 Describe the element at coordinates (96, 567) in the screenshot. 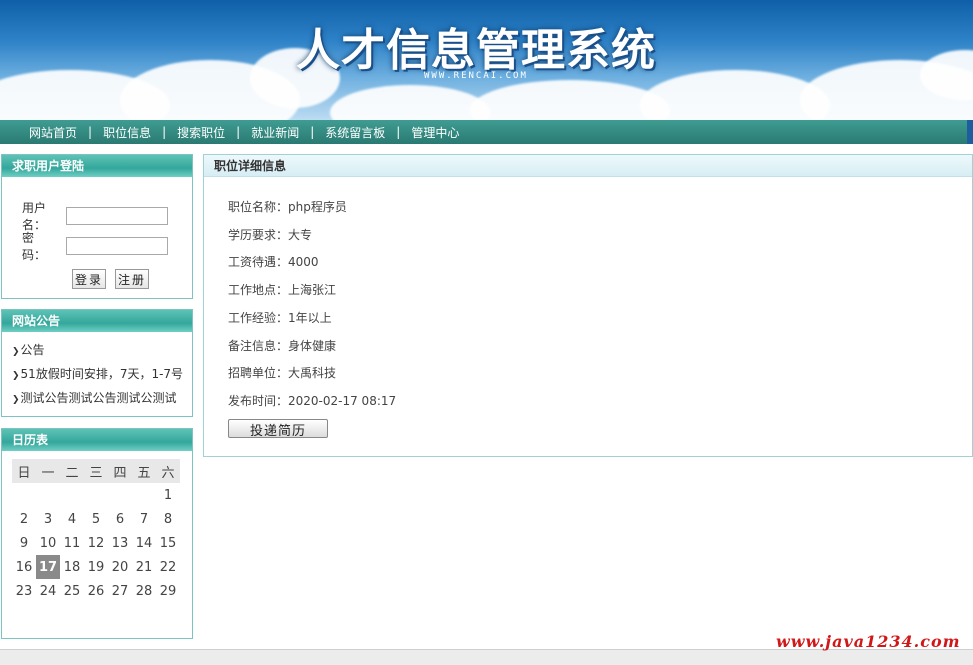

I see `calendar-day: 19` at that location.